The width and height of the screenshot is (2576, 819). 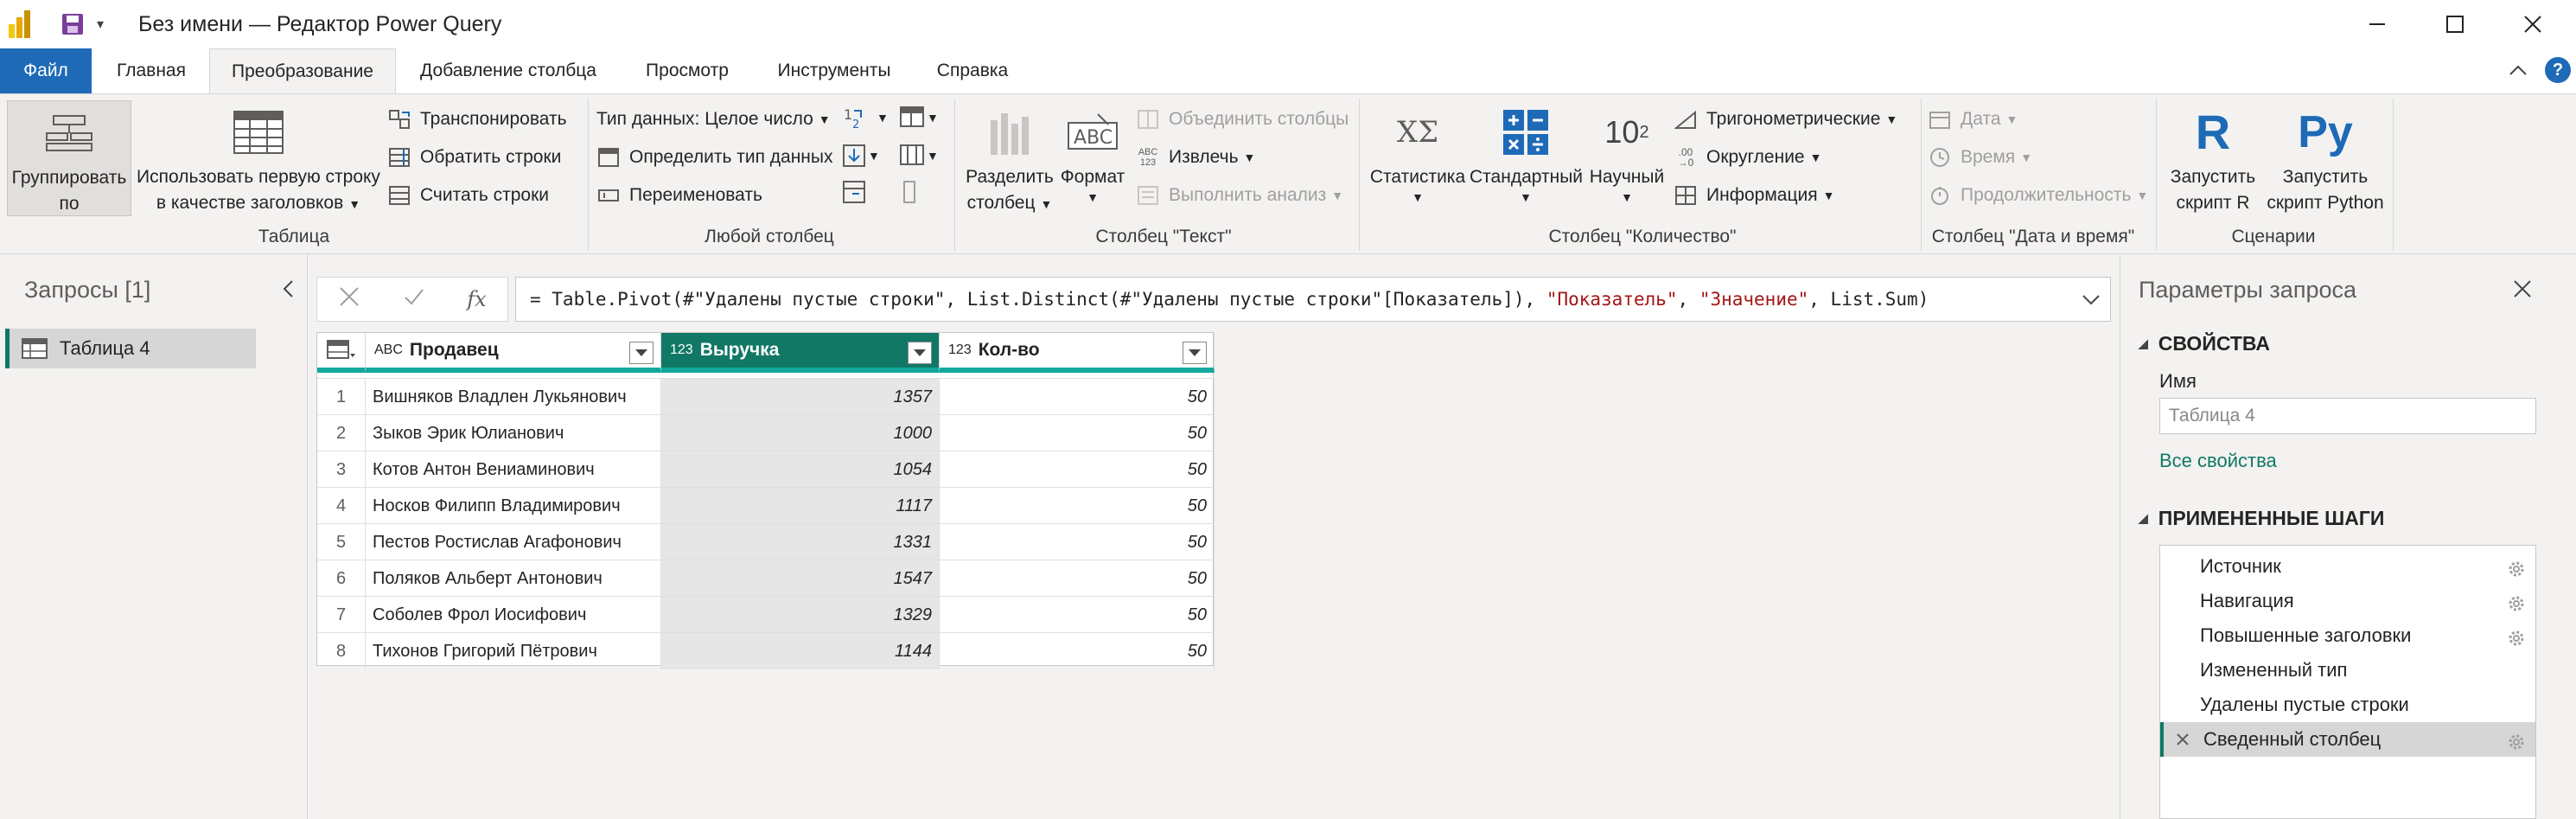 I want to click on column-header-revenue: 123 Выручка, so click(x=800, y=353).